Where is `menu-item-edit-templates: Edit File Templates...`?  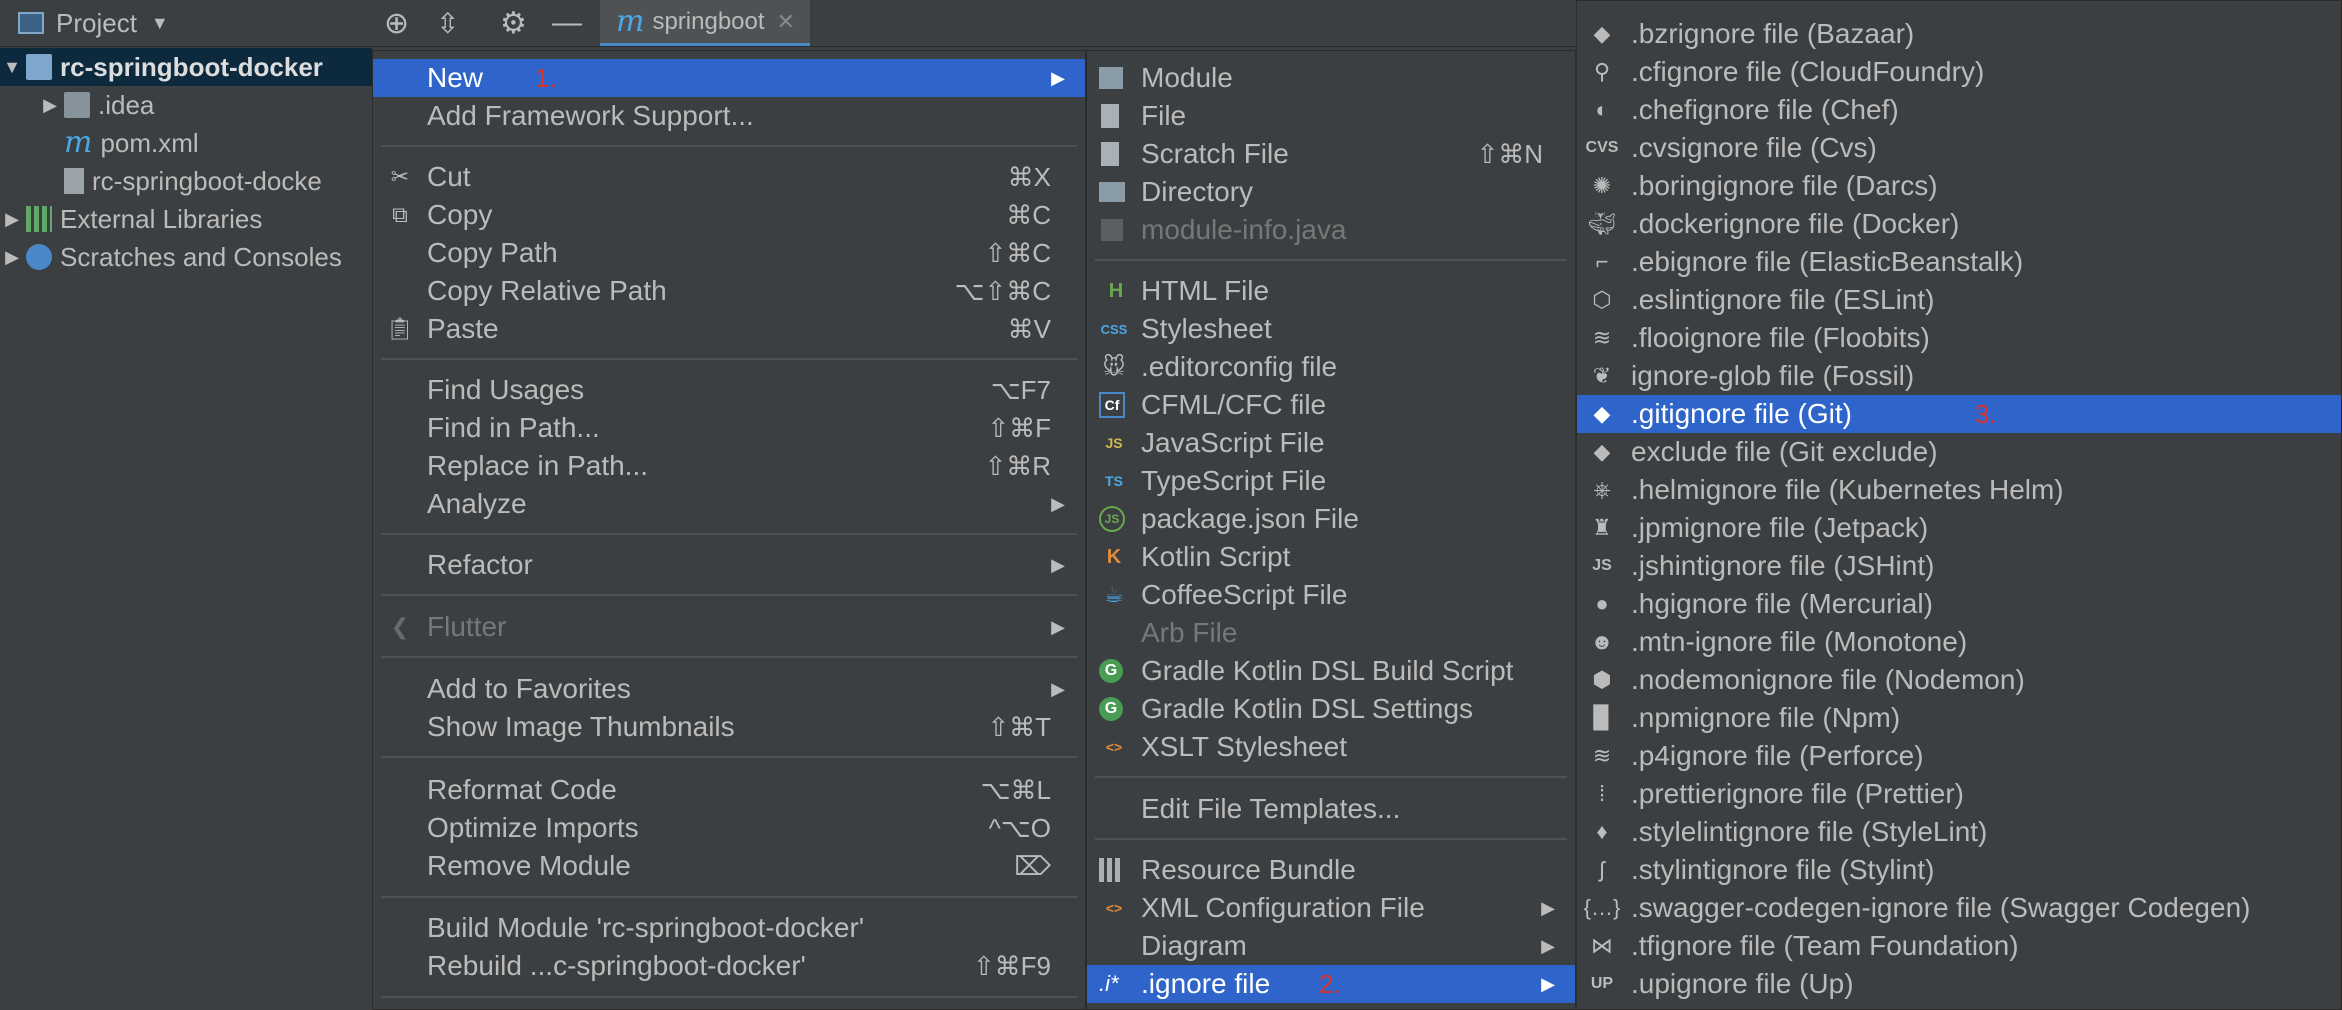
menu-item-edit-templates: Edit File Templates... is located at coordinates (1331, 809).